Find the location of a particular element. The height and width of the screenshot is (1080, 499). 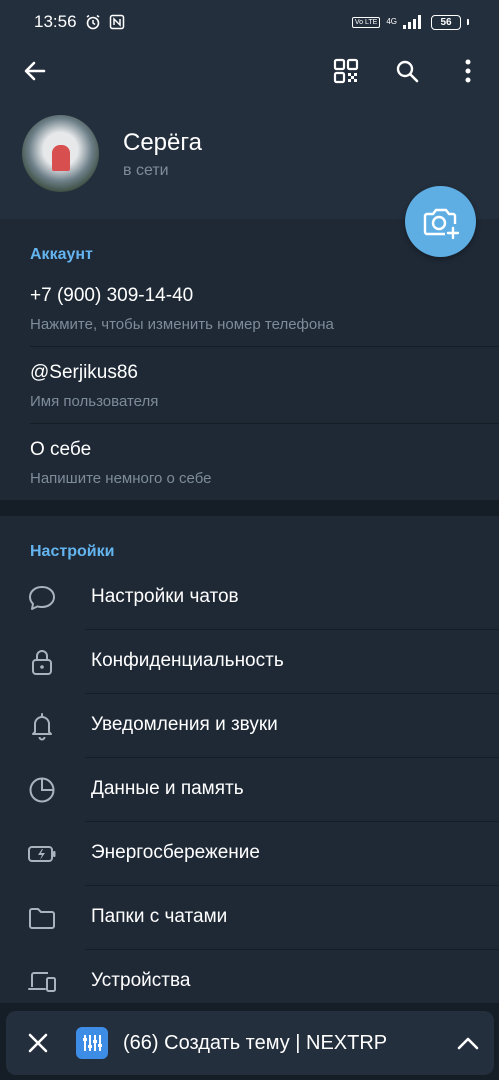

alarm-icon is located at coordinates (92, 22).